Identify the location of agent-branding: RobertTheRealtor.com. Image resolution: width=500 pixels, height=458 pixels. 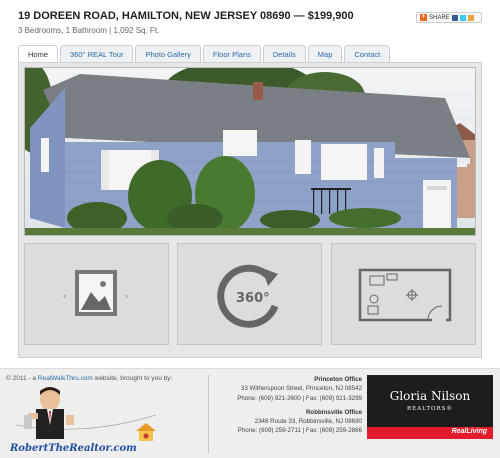
(101, 420).